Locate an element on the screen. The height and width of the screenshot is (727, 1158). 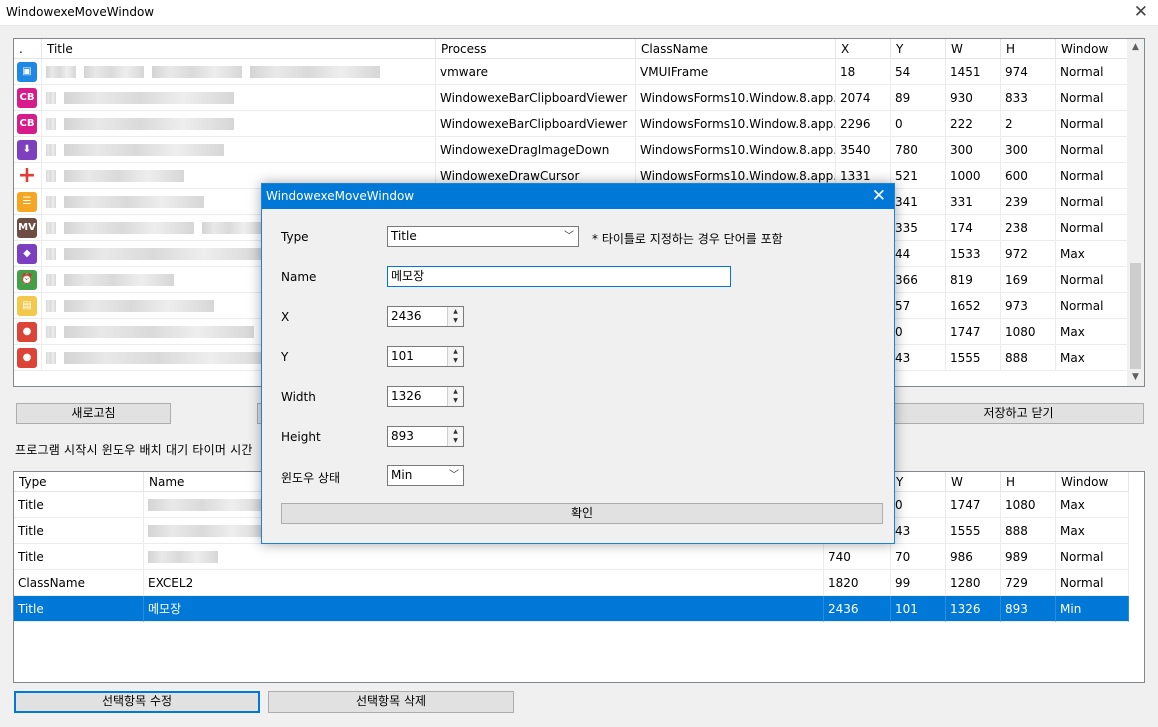
scroll-up-icon: ▲ is located at coordinates (1135, 47).